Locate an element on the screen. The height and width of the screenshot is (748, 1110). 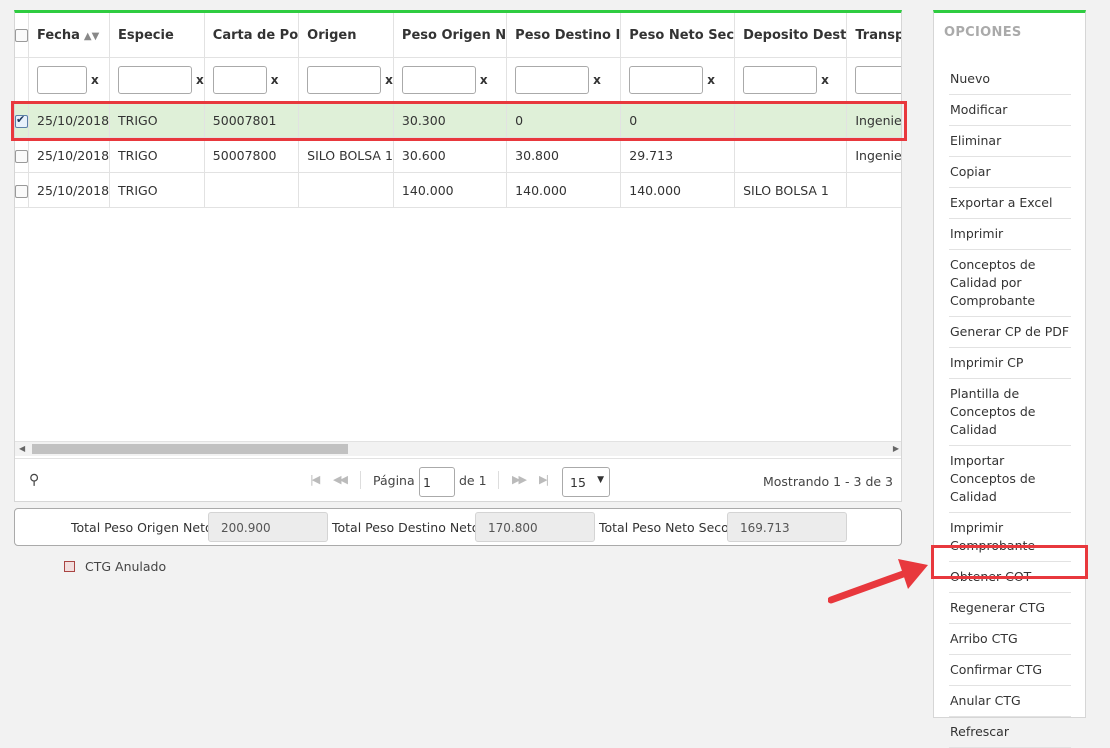
select-all-header is located at coordinates (22, 35).